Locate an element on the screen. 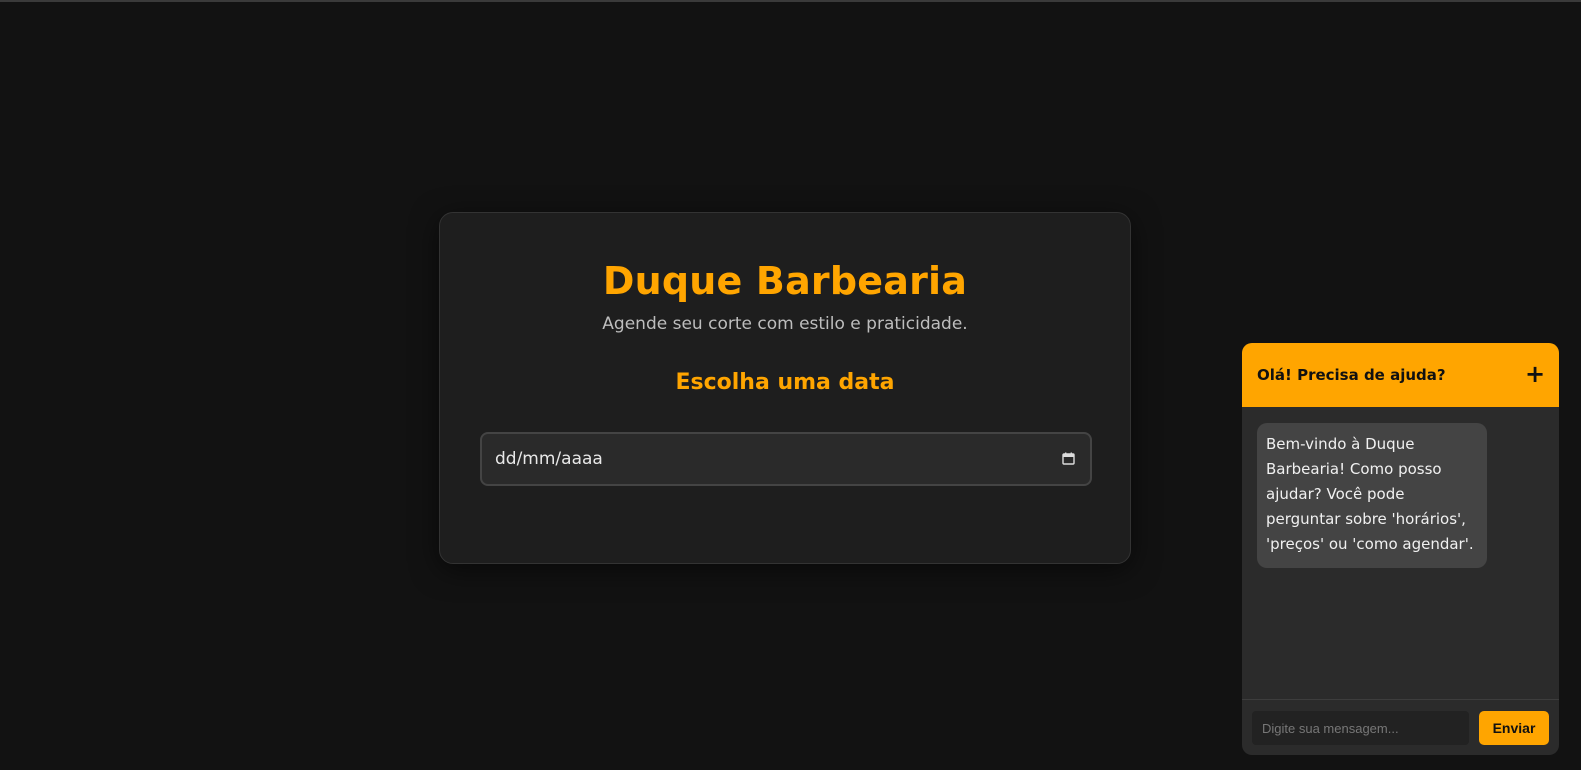 The height and width of the screenshot is (770, 1581). date-section-title: Escolha uma data is located at coordinates (785, 382).